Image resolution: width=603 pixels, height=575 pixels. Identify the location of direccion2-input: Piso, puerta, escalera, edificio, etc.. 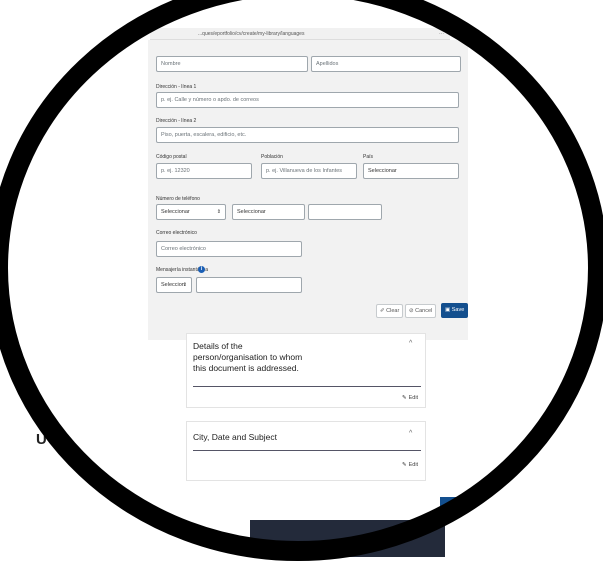
(307, 135).